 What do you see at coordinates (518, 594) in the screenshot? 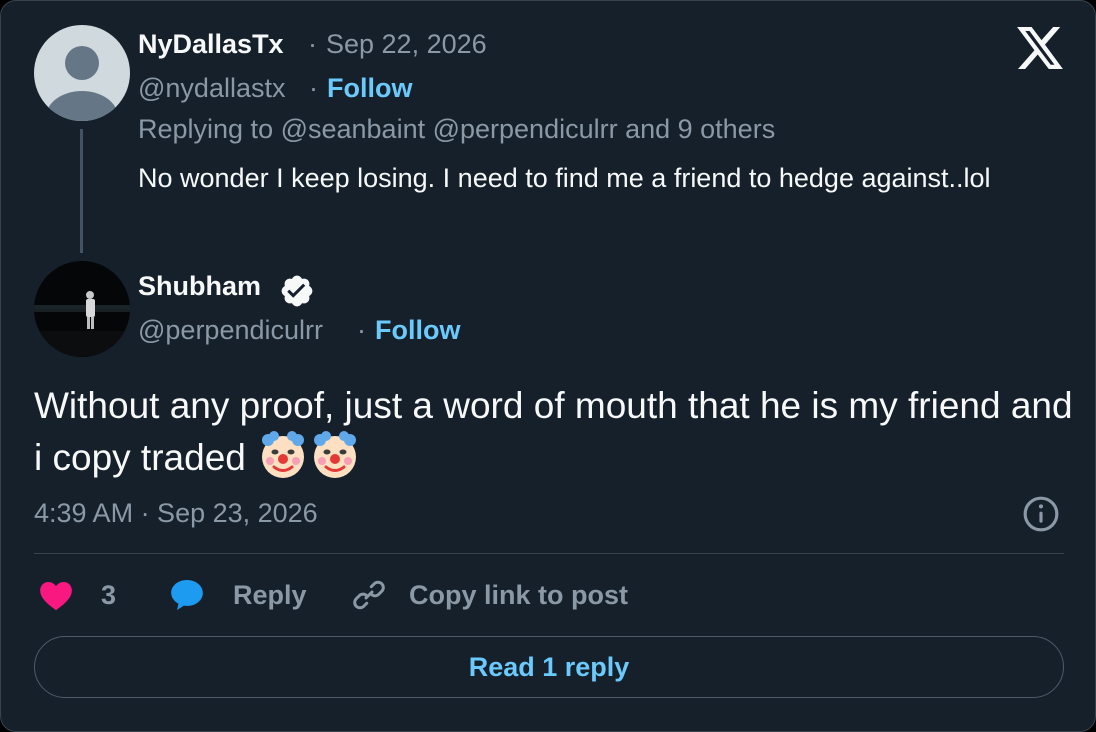
I see `copy-link-label: Copy link to post` at bounding box center [518, 594].